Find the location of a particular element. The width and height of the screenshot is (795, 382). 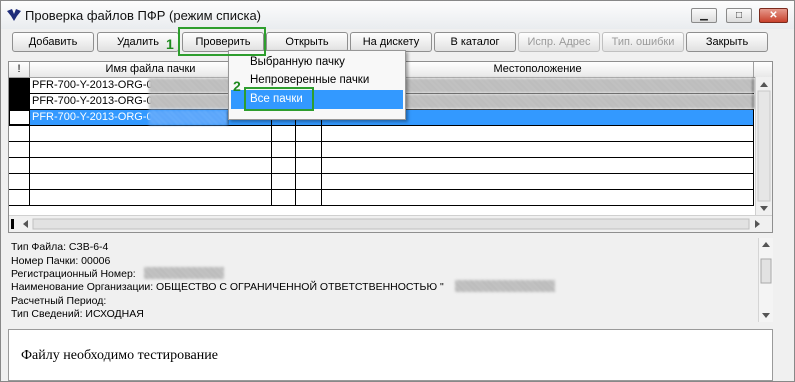

error-type-button: Тип. ошибки is located at coordinates (643, 42).